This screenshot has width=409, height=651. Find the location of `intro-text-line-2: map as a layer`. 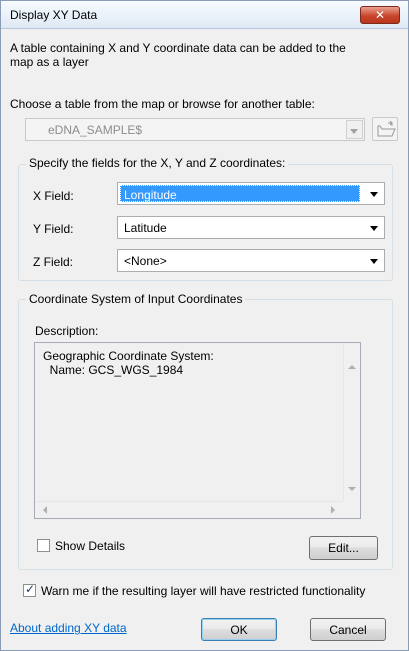

intro-text-line-2: map as a layer is located at coordinates (49, 62).